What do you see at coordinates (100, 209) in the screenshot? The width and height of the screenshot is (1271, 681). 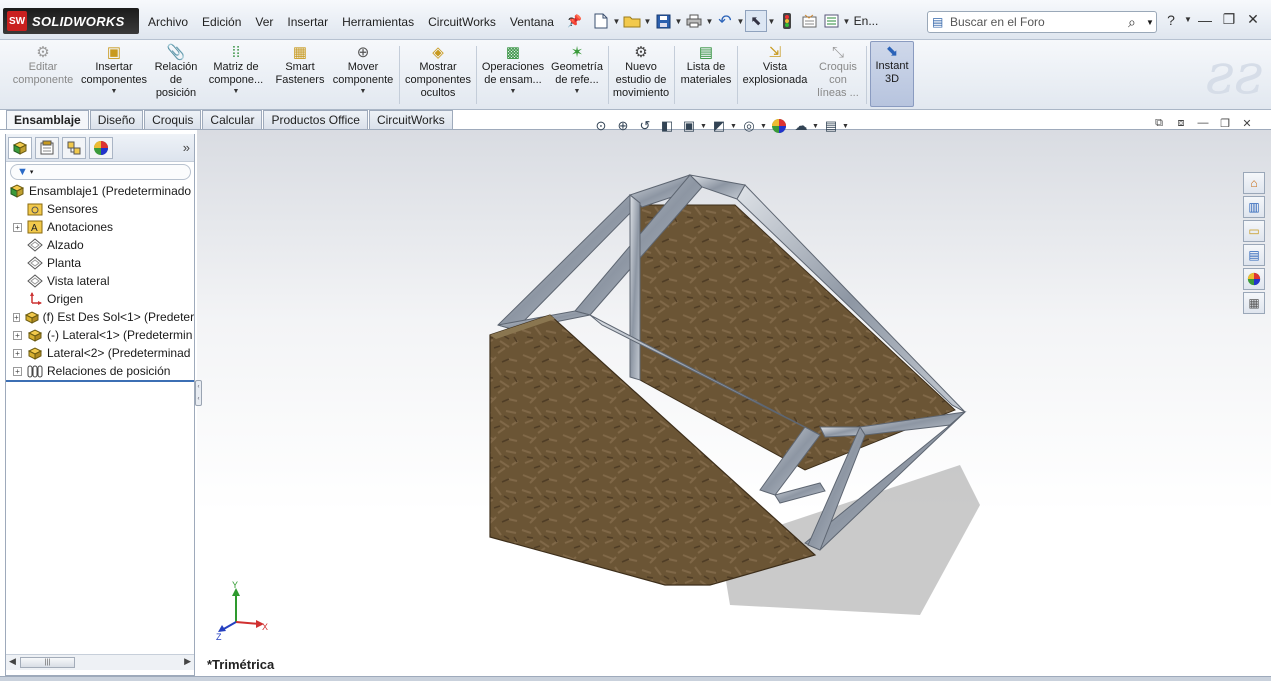 I see `tree-item-sensores: Sensores` at bounding box center [100, 209].